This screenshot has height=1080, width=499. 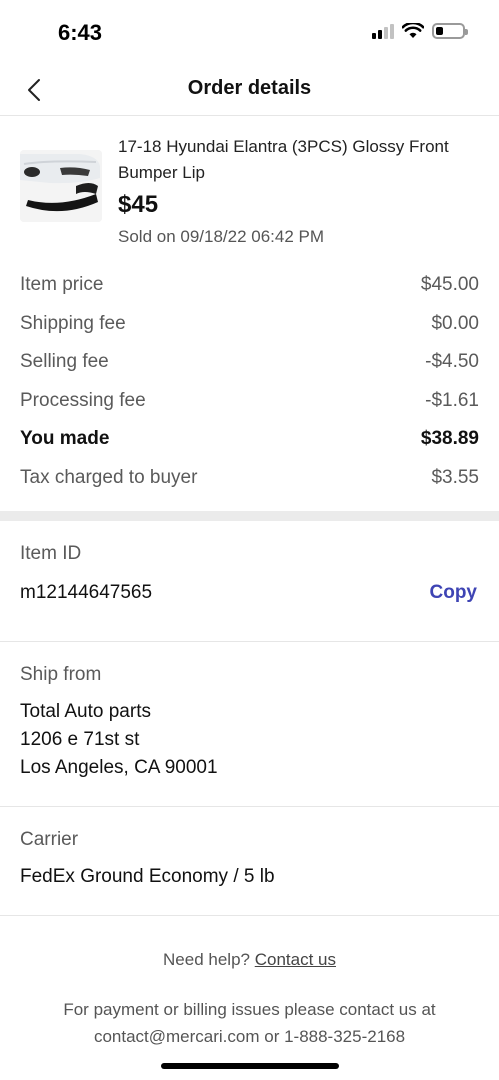 What do you see at coordinates (65, 439) in the screenshot?
I see `fee-label: You made` at bounding box center [65, 439].